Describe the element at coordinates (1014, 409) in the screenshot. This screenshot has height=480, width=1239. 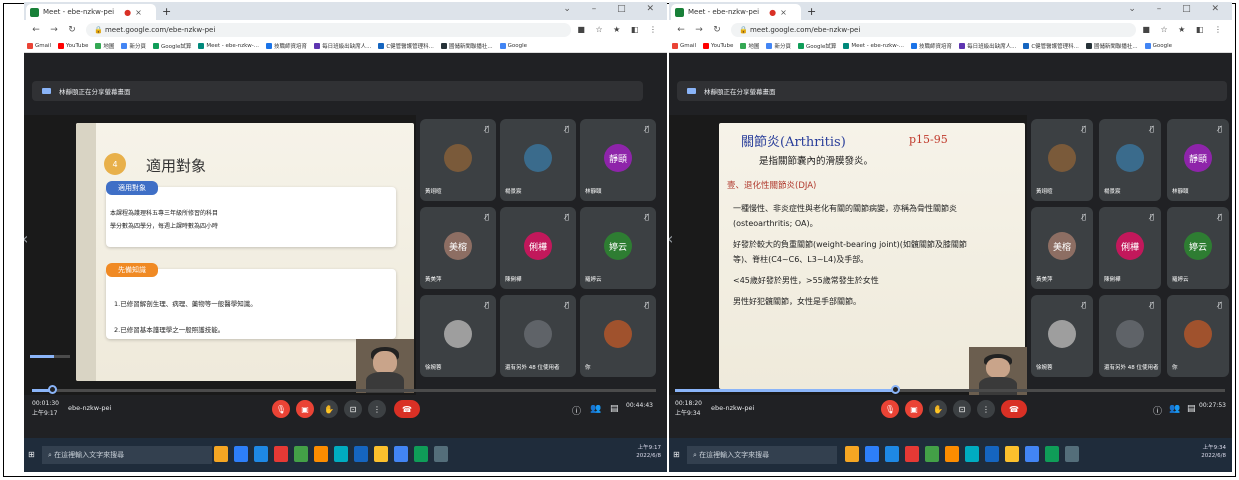
I see `end-call-button: ☎` at that location.